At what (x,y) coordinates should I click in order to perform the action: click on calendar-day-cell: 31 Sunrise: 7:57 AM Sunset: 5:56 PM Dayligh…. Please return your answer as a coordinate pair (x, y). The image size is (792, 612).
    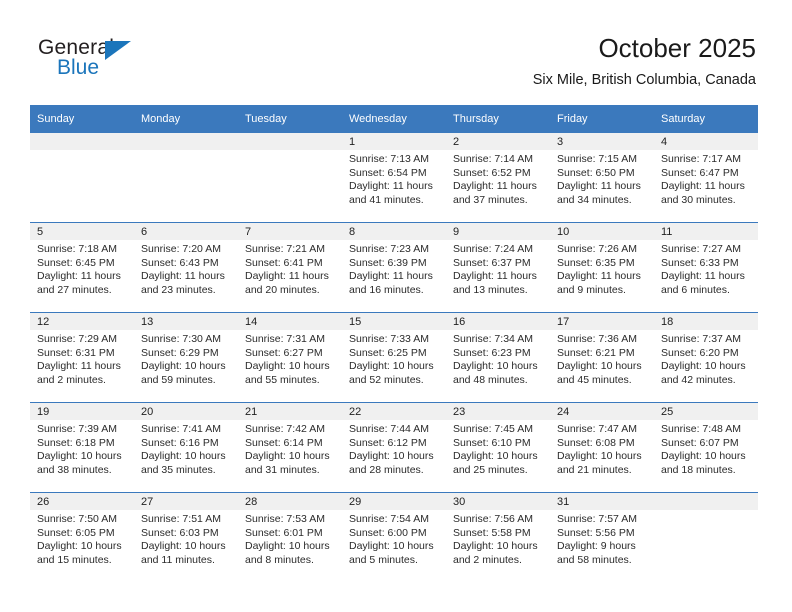
    Looking at the image, I should click on (602, 537).